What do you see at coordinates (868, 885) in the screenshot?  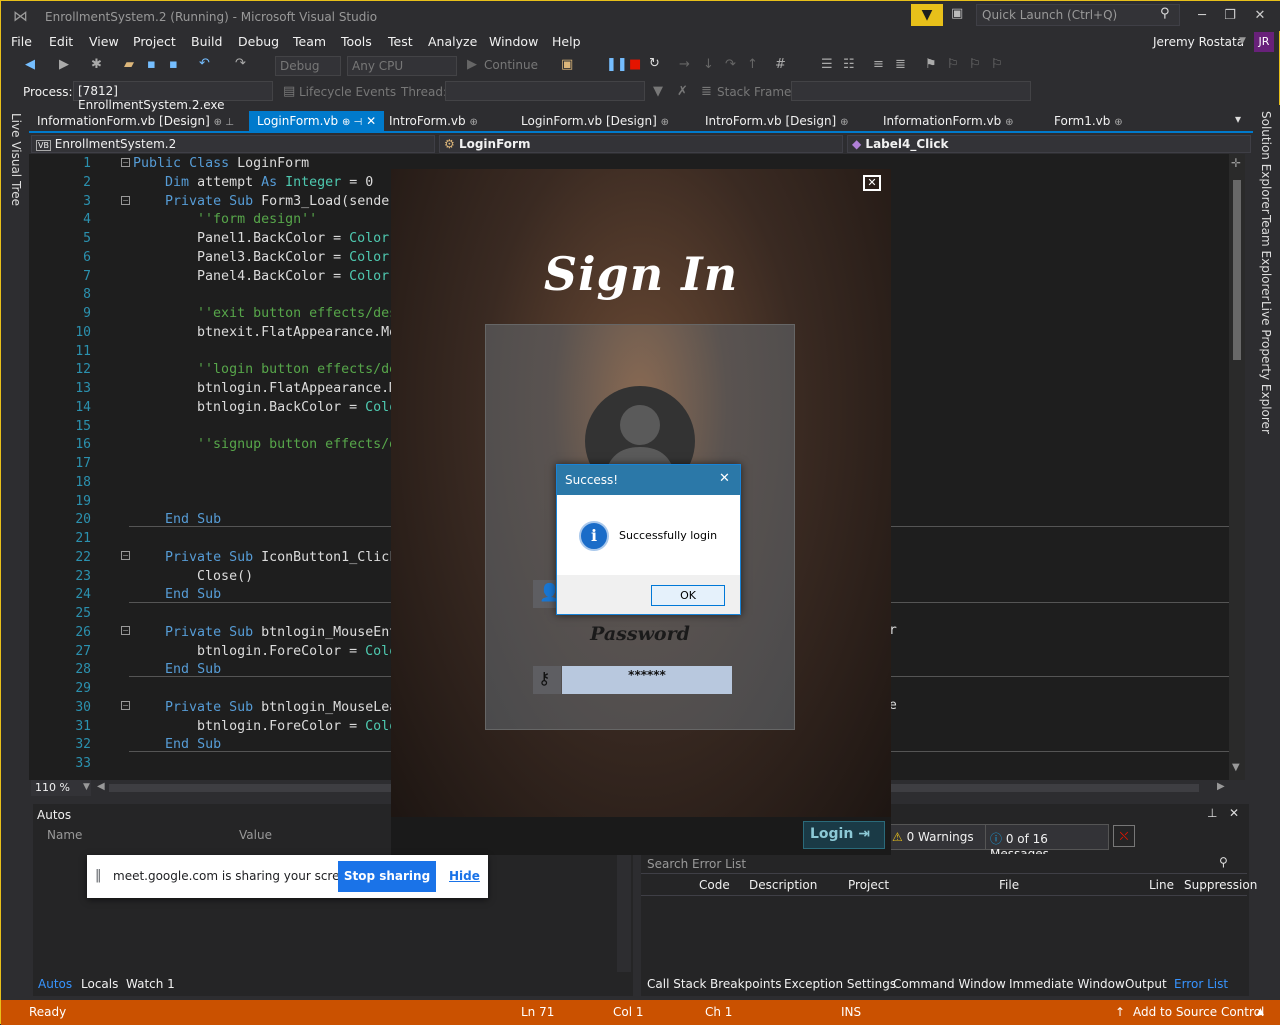 I see `col-project: Project` at bounding box center [868, 885].